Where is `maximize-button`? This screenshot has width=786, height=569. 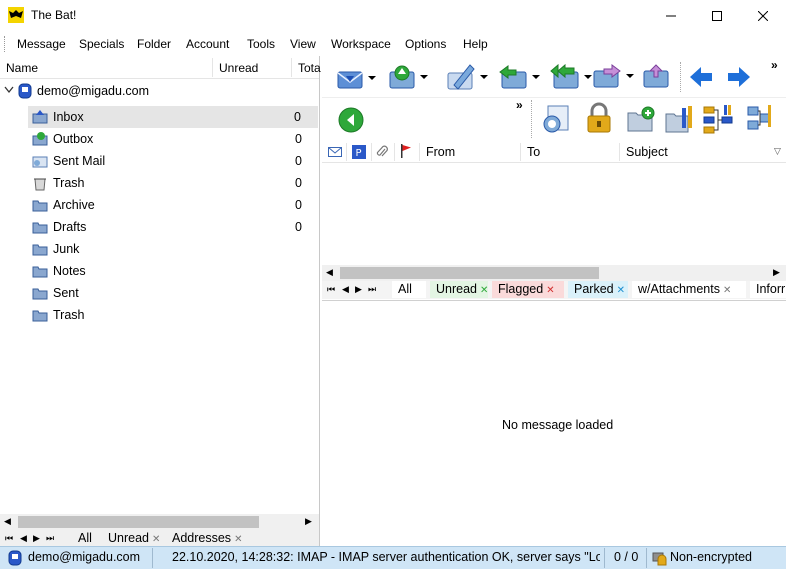 maximize-button is located at coordinates (717, 15).